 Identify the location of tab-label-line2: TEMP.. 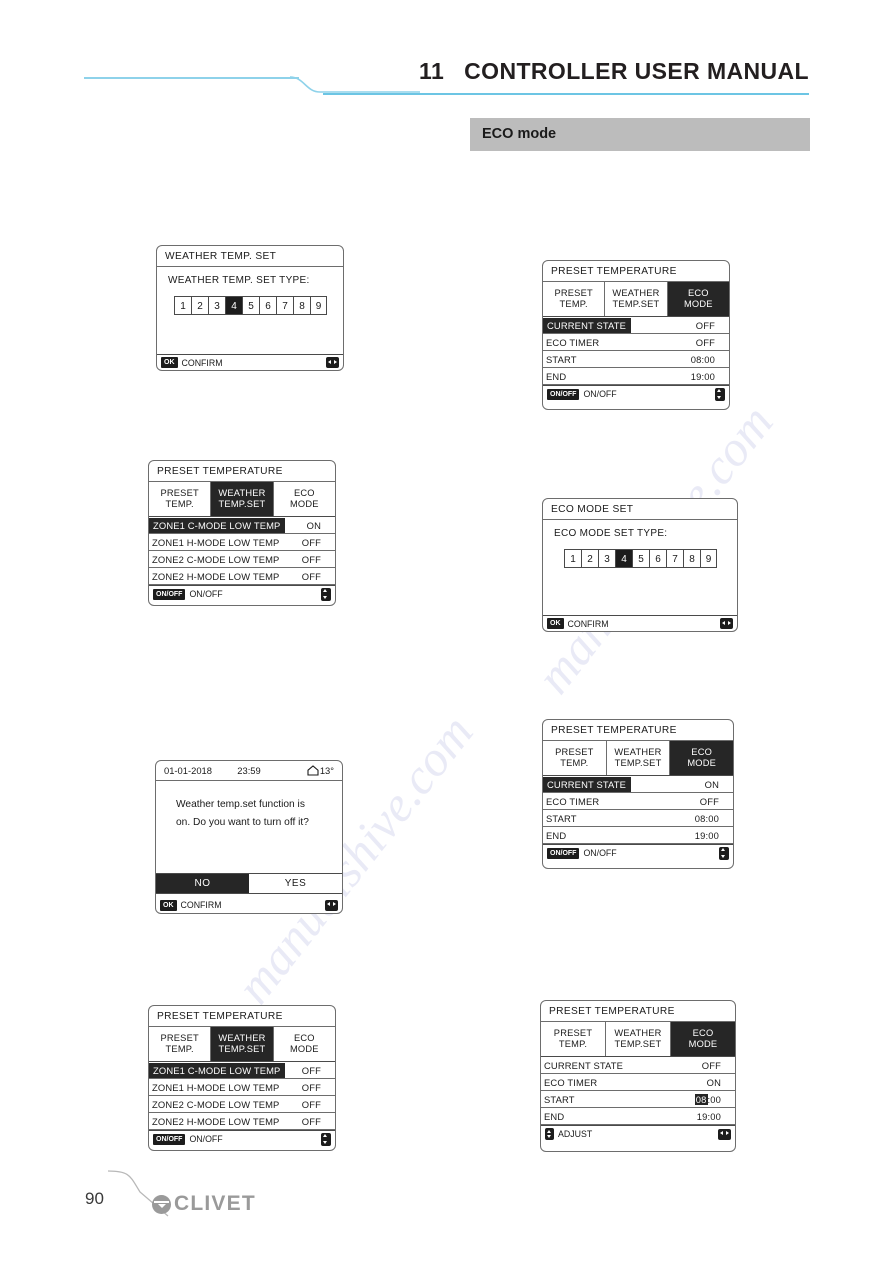
(179, 504).